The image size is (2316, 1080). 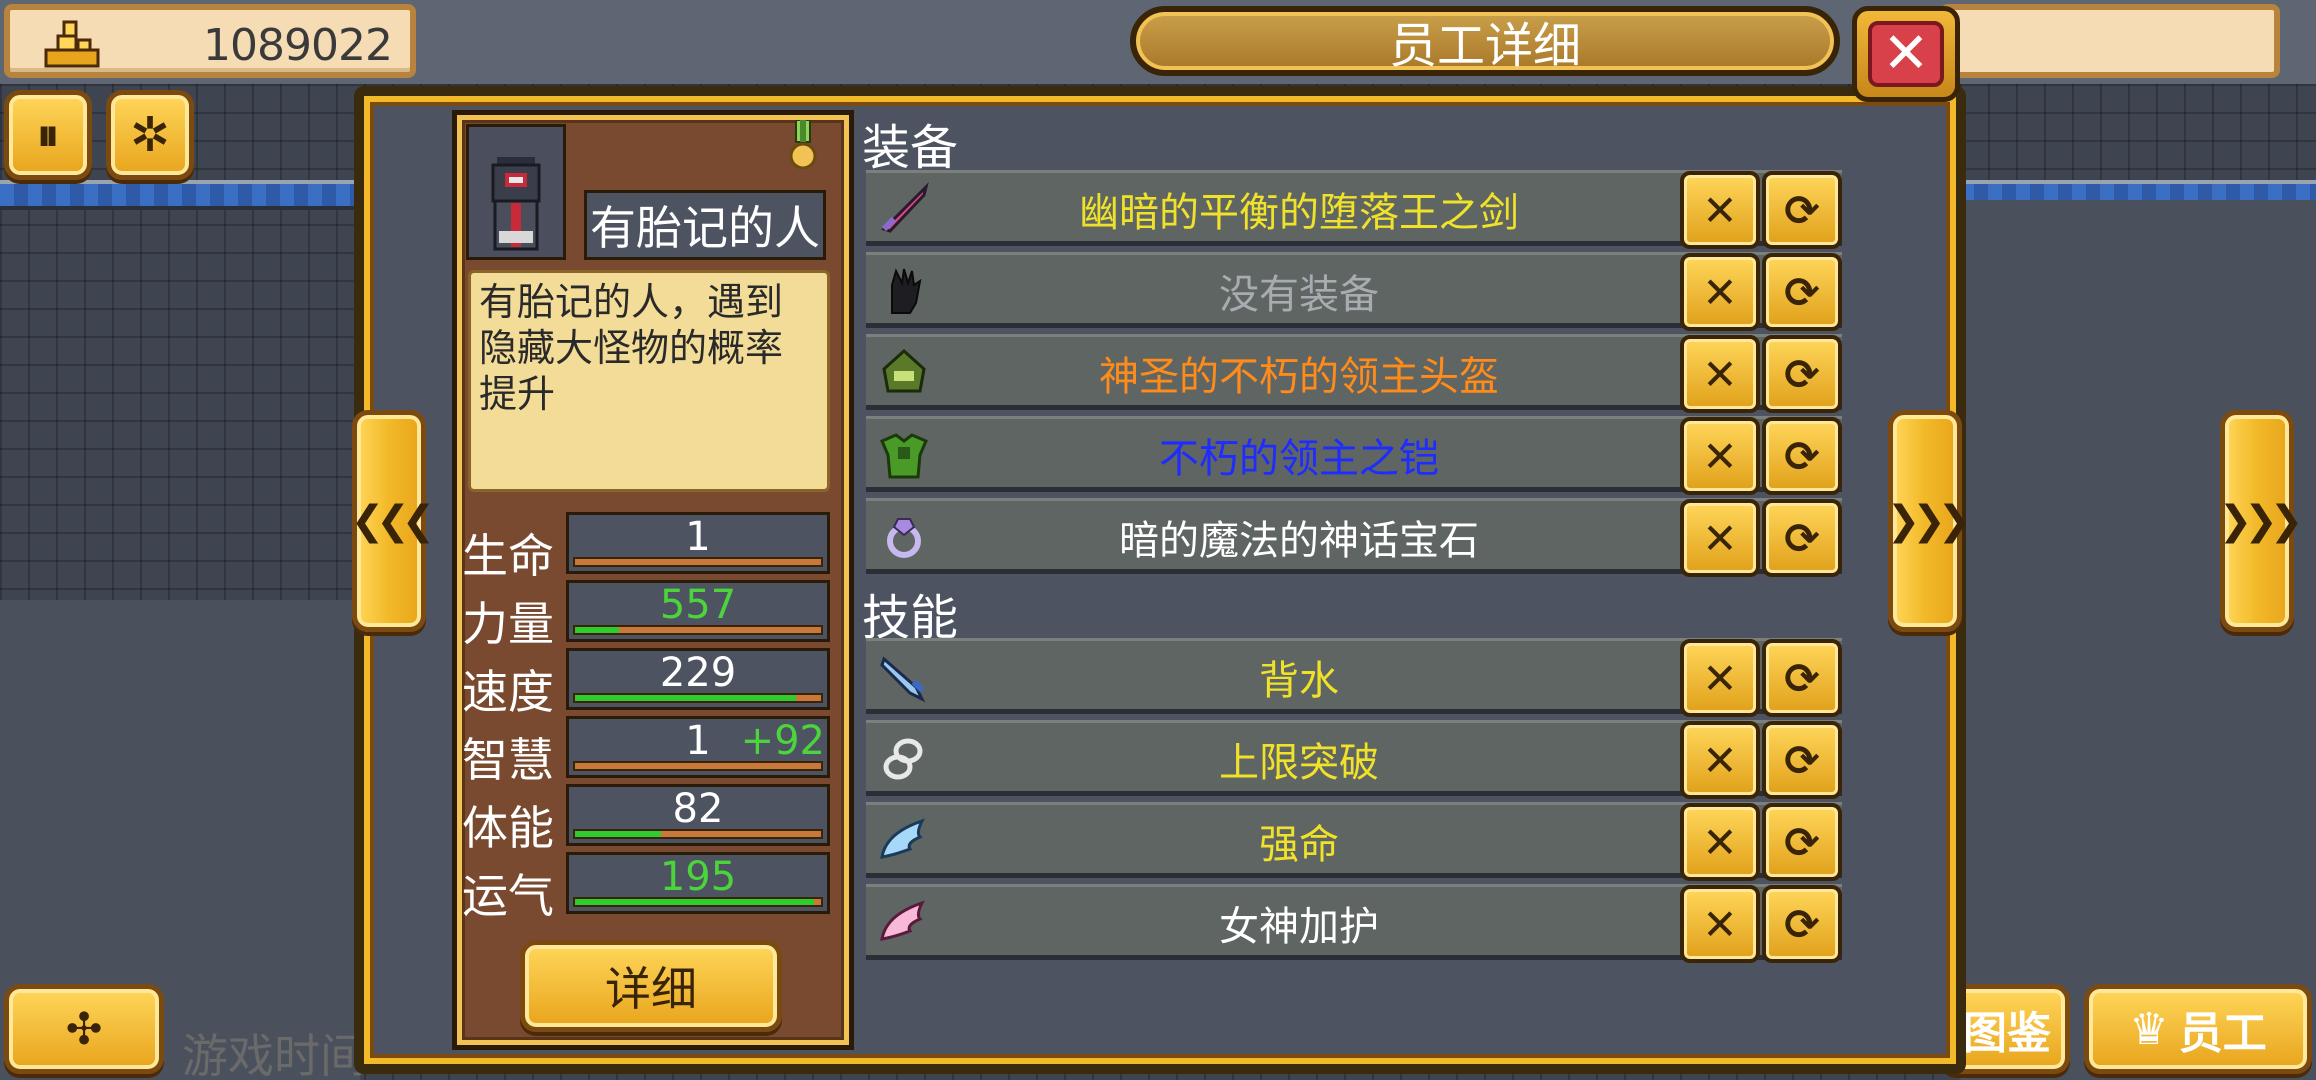 What do you see at coordinates (651, 986) in the screenshot?
I see `detail-button: 详细` at bounding box center [651, 986].